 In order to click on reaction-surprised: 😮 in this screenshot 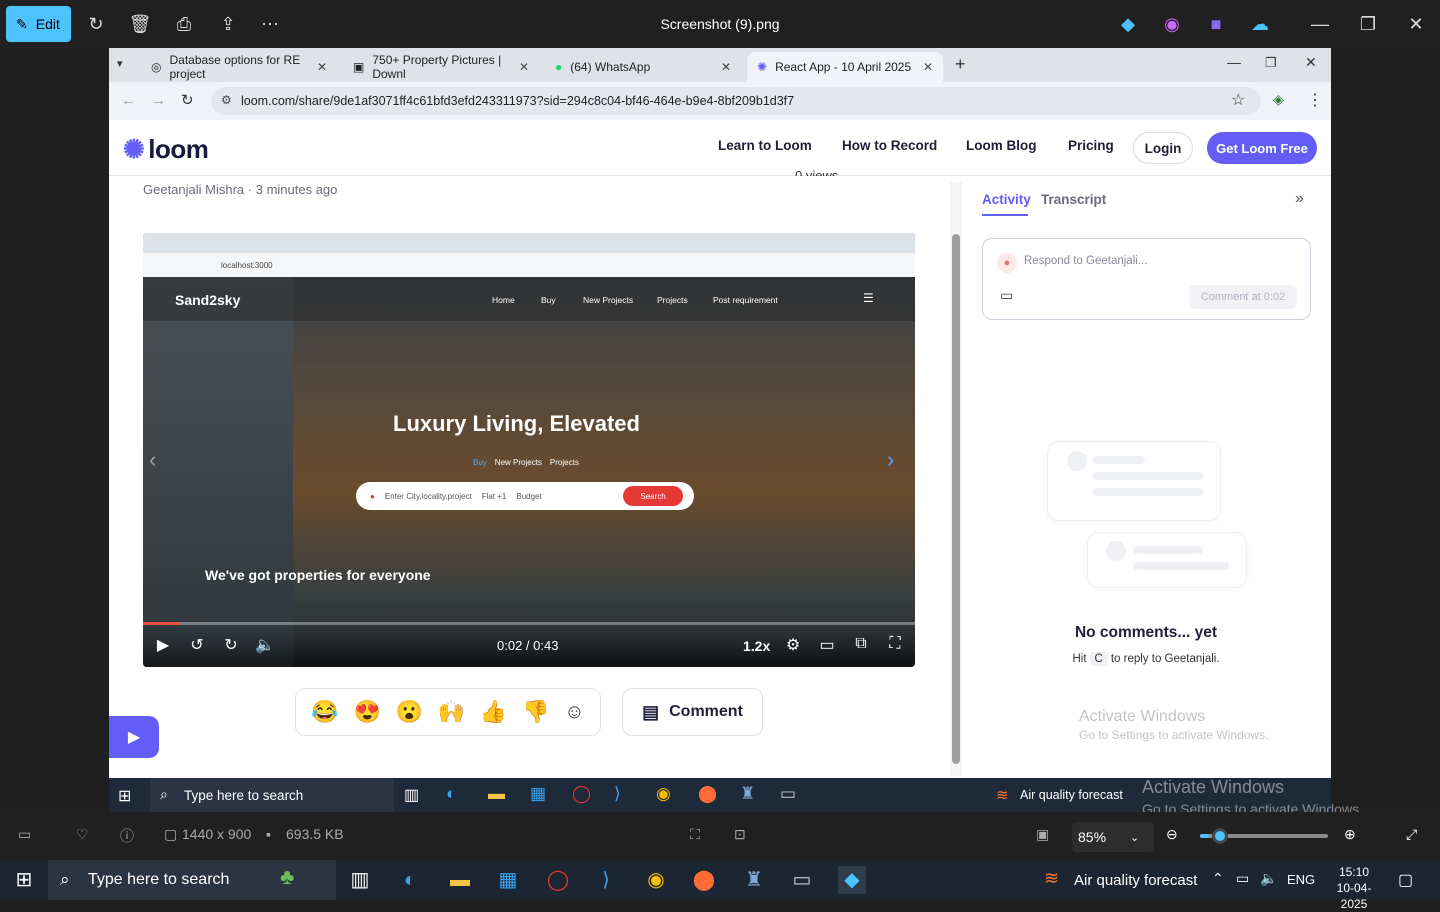, I will do `click(409, 712)`.